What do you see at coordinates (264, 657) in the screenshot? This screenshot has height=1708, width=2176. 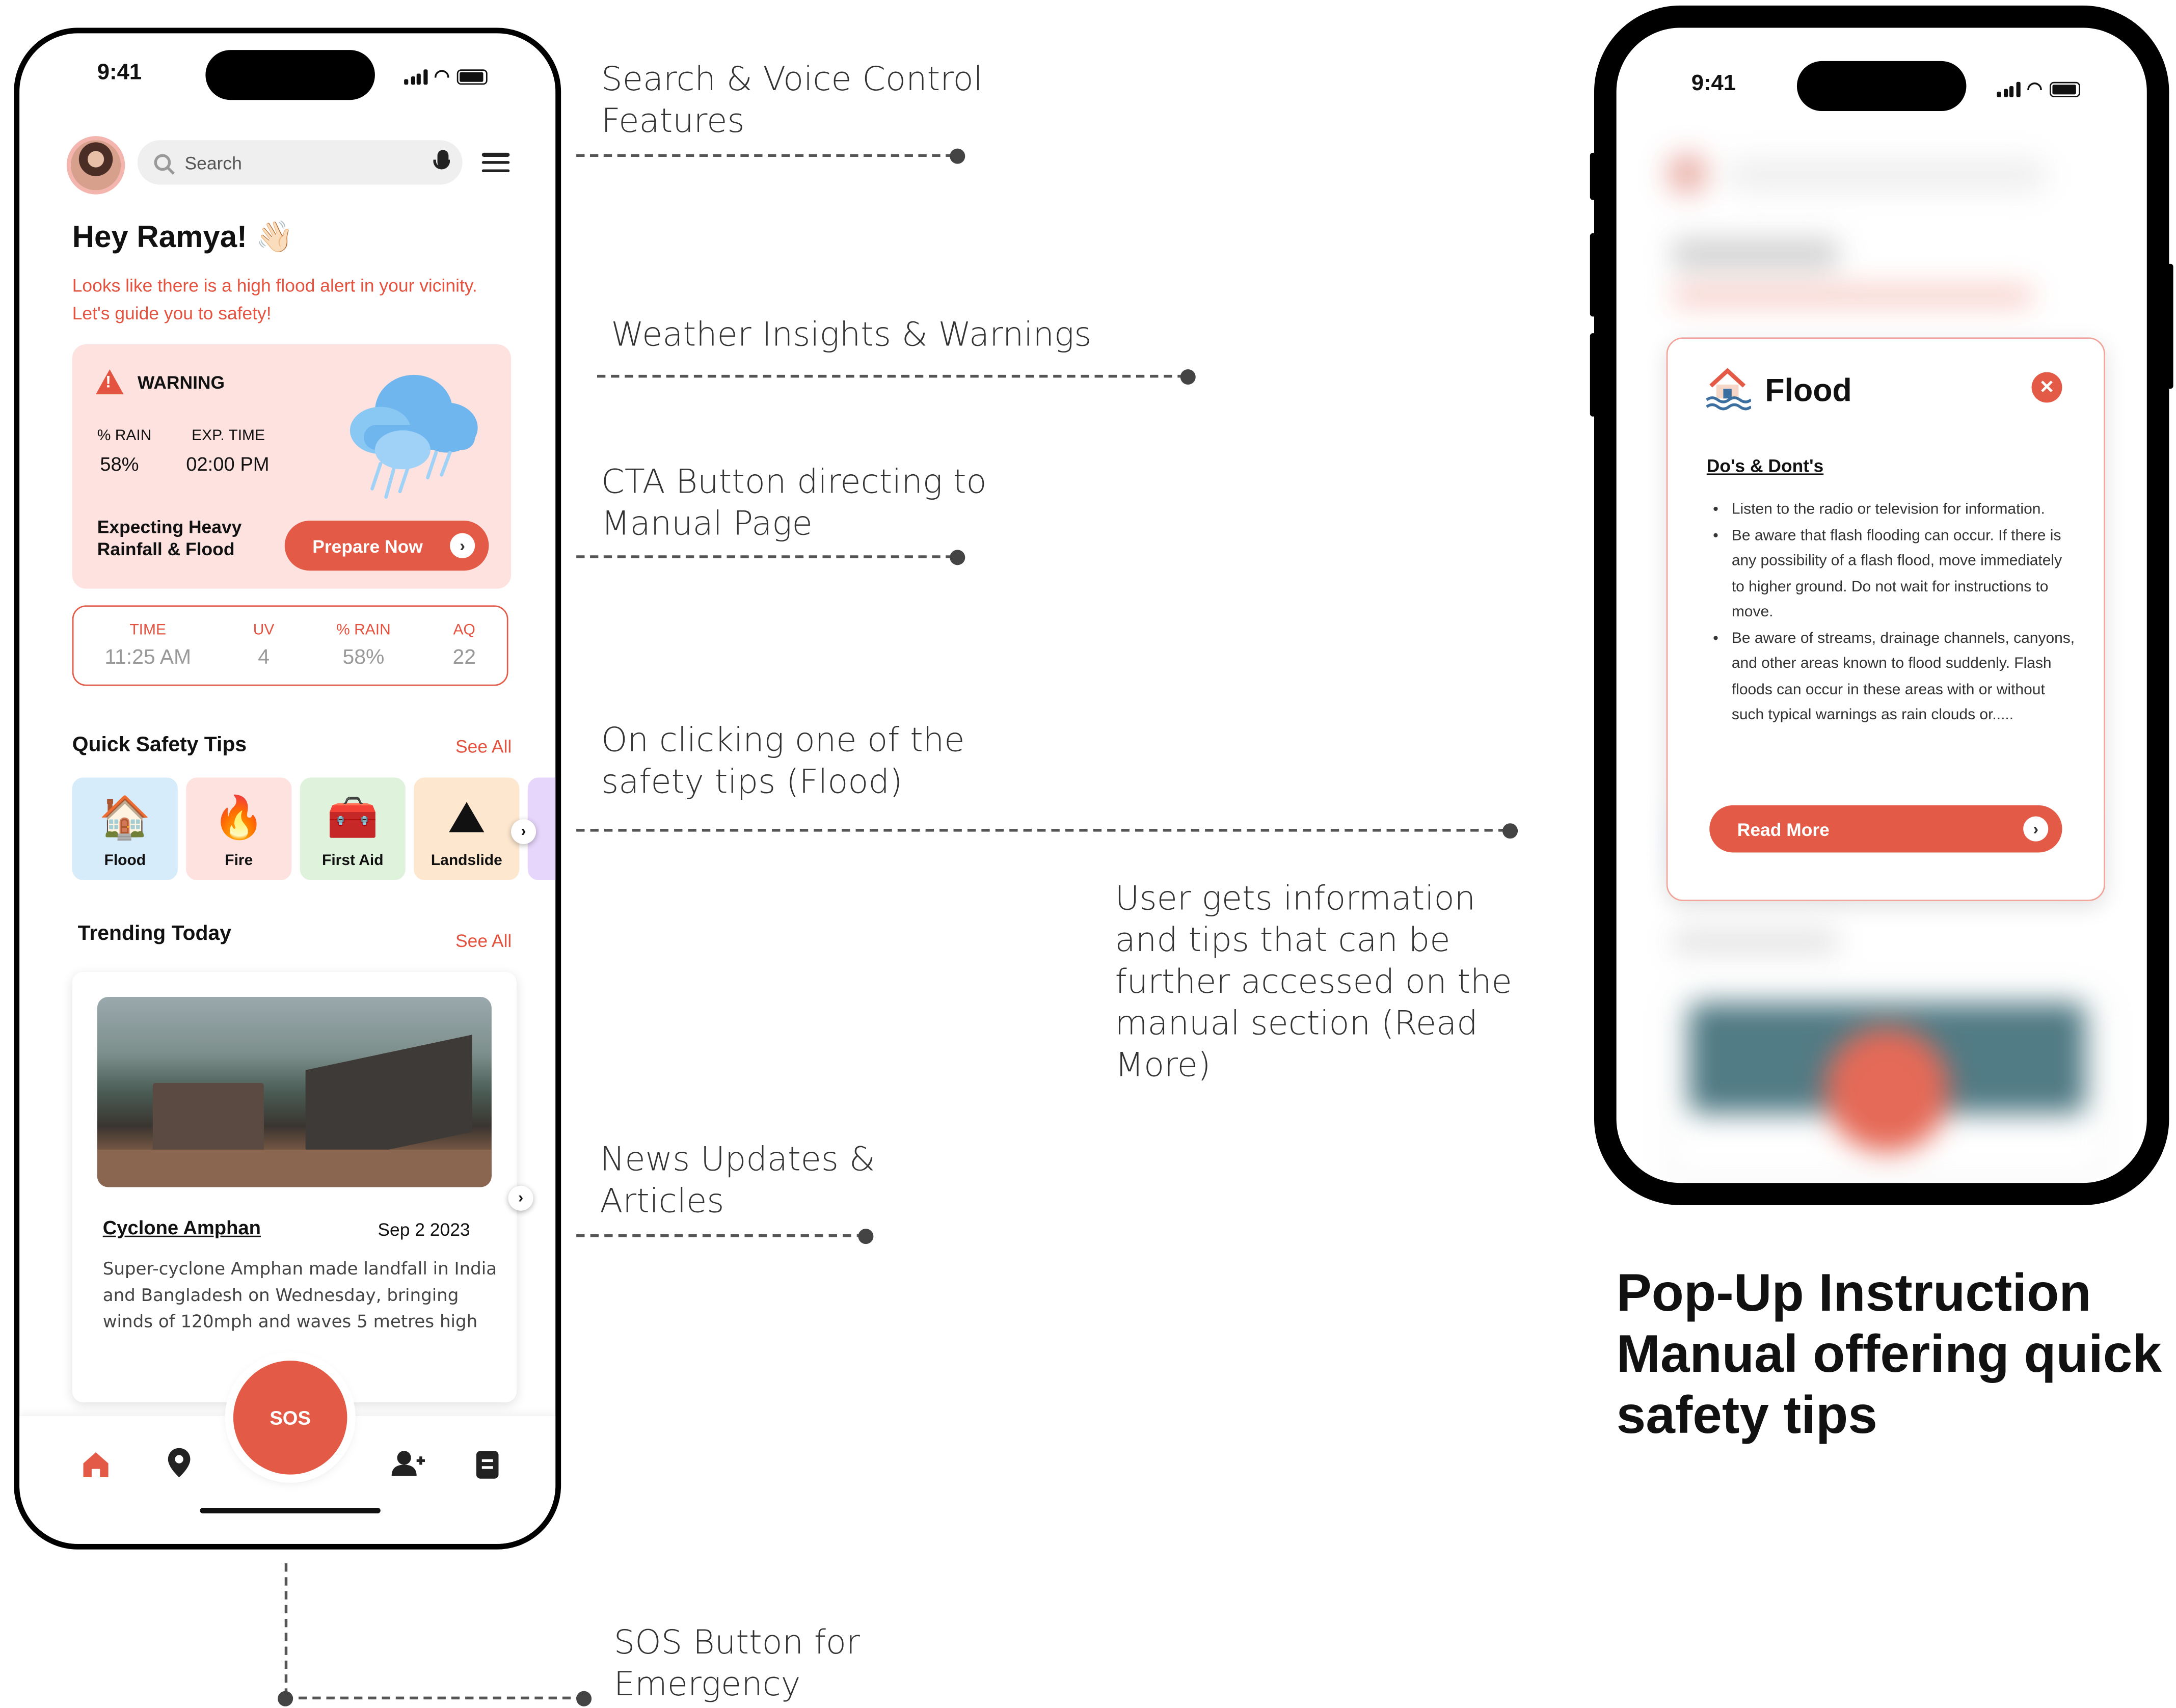 I see `stat-value: 4` at bounding box center [264, 657].